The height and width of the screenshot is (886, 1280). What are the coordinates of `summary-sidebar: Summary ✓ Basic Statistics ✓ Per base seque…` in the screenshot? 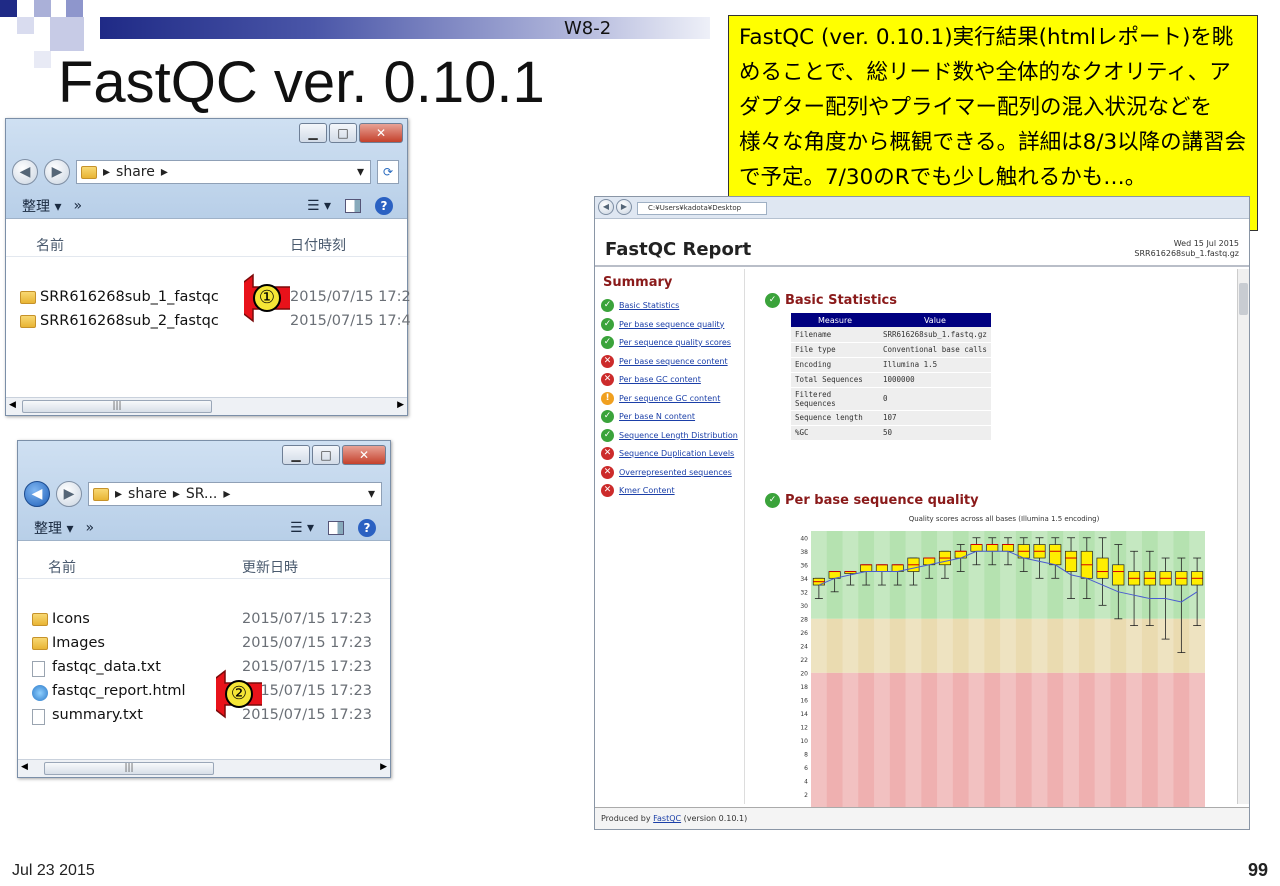 It's located at (670, 536).